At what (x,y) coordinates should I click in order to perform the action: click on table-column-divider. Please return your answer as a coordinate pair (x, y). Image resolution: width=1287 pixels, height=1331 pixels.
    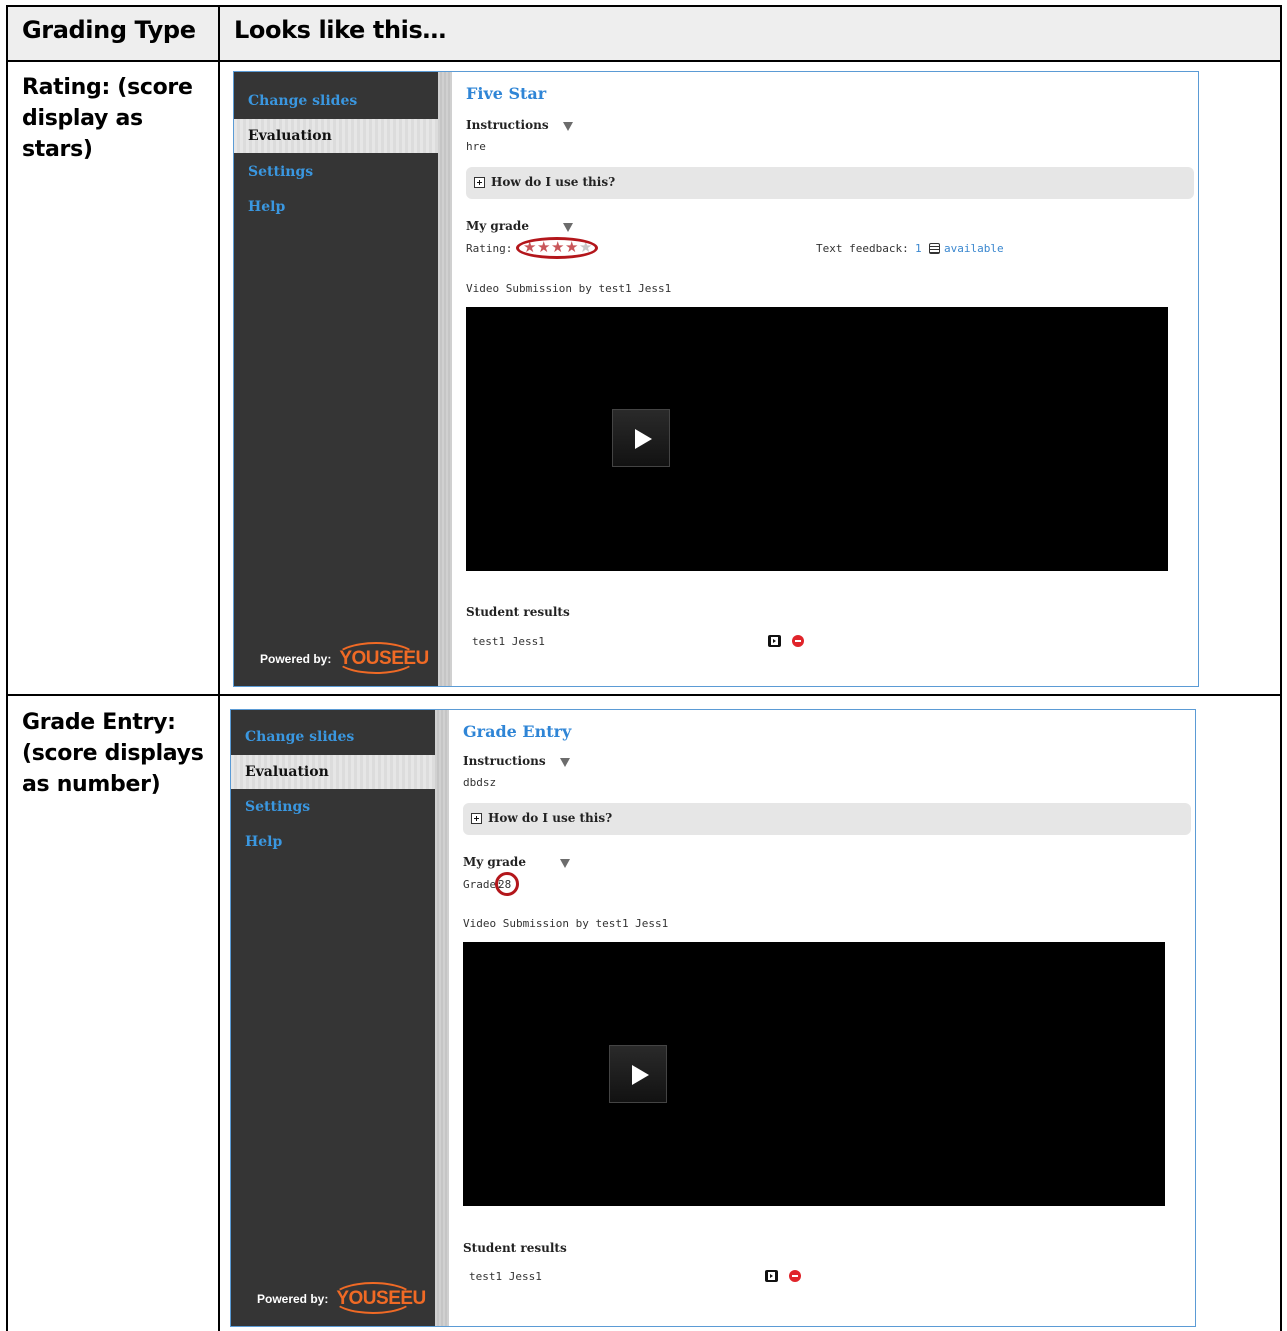
    Looking at the image, I should click on (219, 668).